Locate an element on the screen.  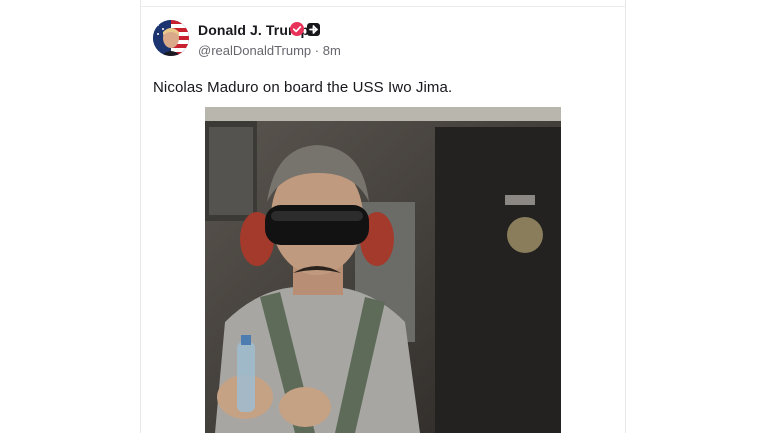
post-time: 8m is located at coordinates (332, 50).